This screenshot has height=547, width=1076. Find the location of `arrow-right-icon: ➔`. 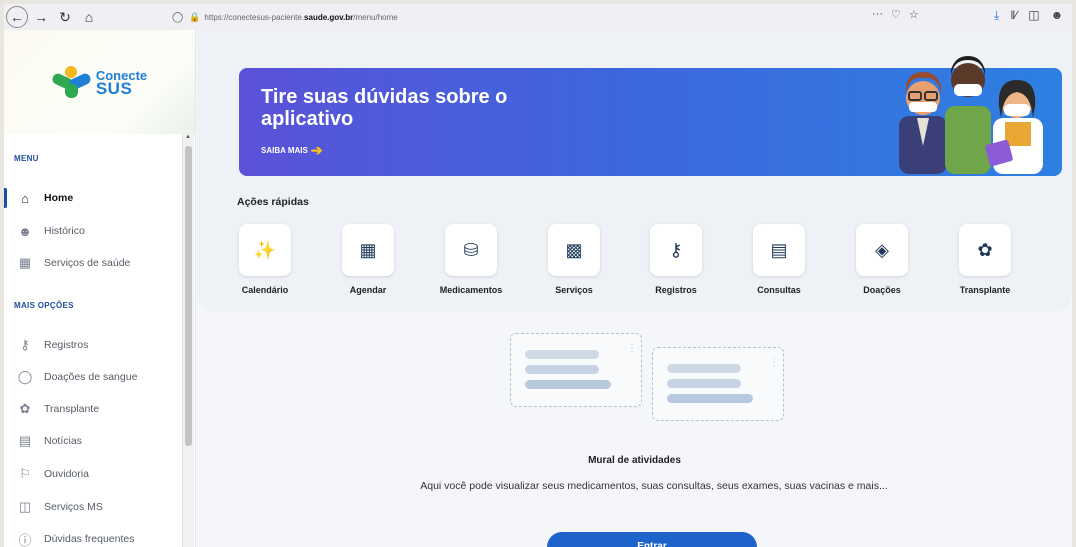

arrow-right-icon: ➔ is located at coordinates (316, 150).